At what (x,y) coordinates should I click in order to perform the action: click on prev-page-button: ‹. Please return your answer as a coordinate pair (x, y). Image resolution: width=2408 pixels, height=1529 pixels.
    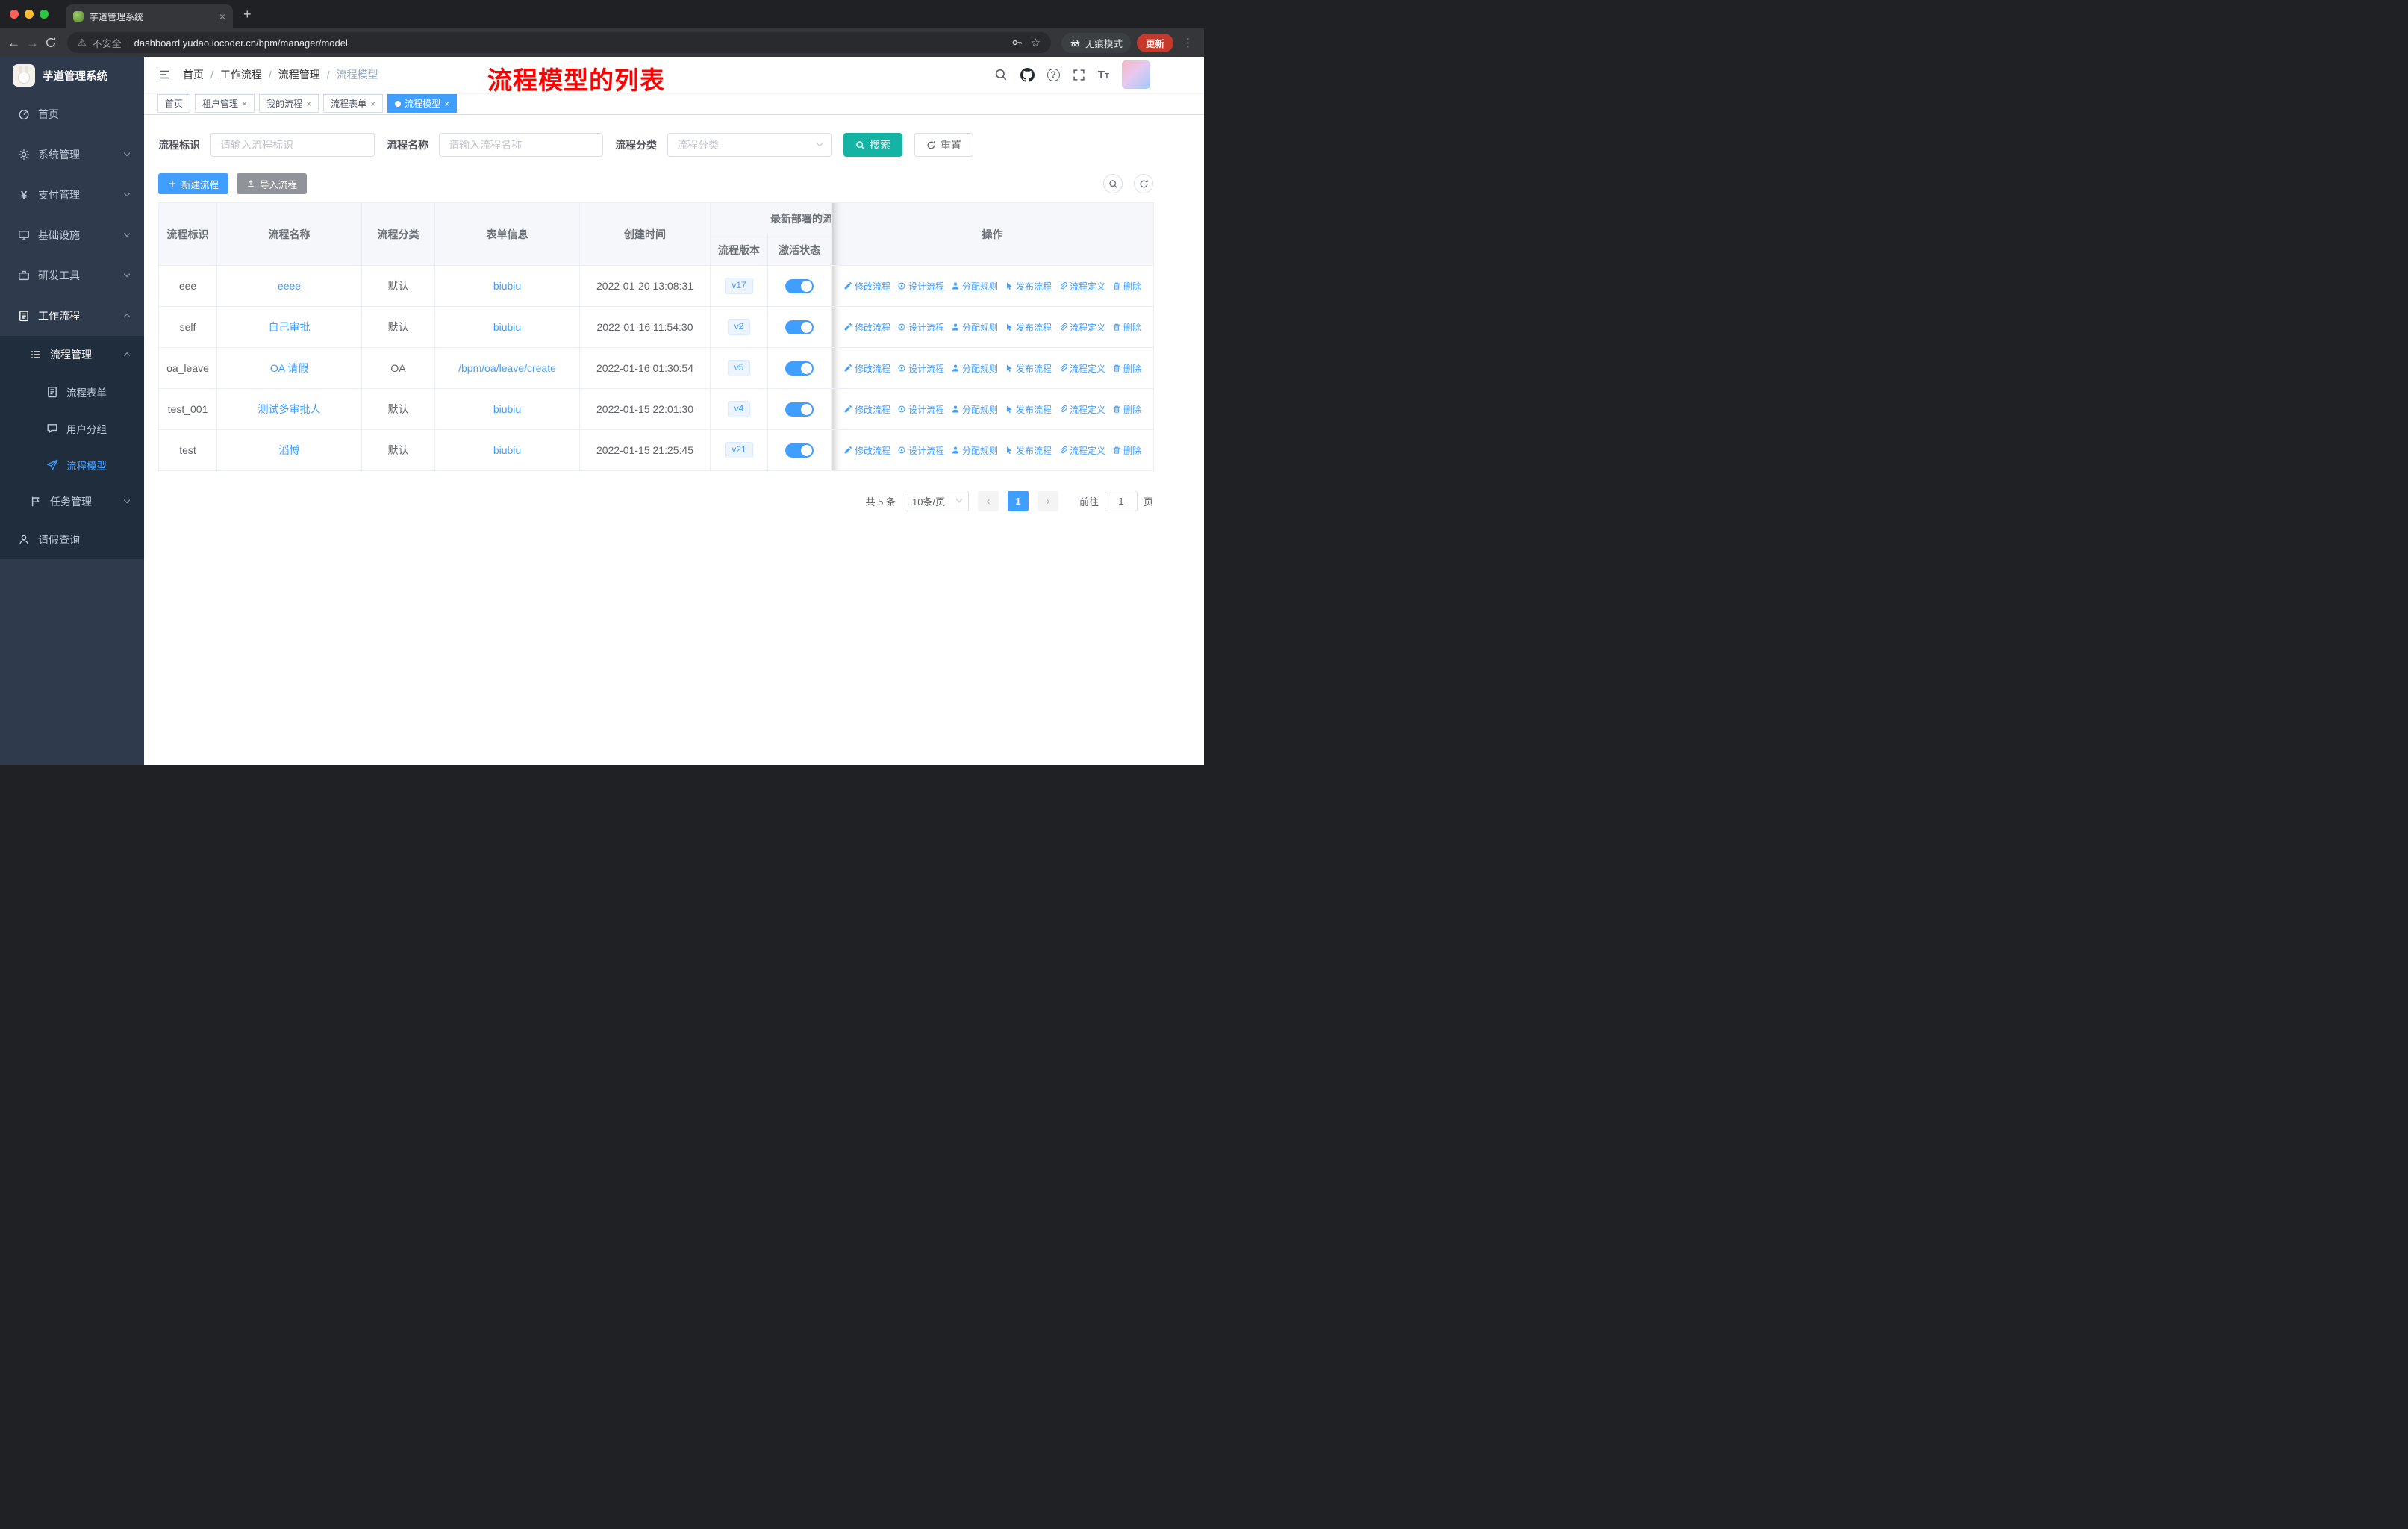
    Looking at the image, I should click on (988, 501).